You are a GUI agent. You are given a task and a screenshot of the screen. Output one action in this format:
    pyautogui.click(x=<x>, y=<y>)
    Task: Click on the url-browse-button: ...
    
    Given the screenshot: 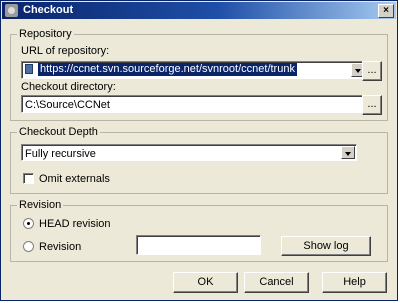 What is the action you would take?
    pyautogui.click(x=372, y=71)
    